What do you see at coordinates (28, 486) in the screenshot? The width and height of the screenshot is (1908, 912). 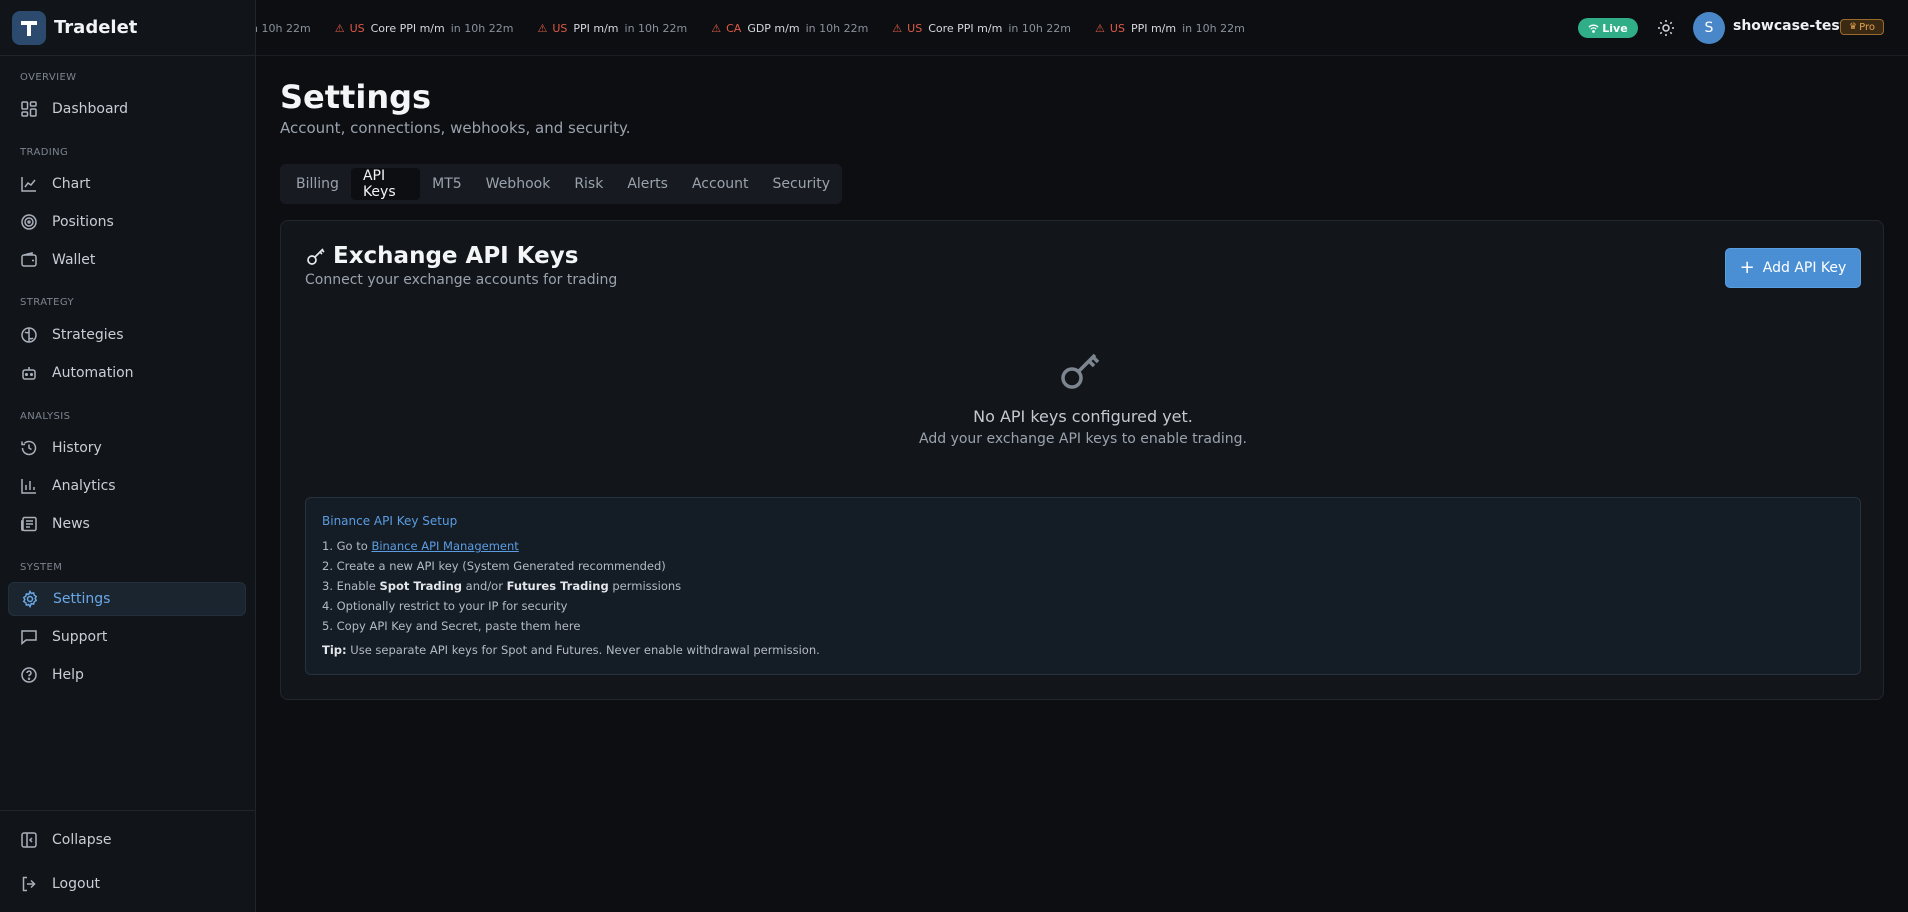 I see `bar-chart-icon` at bounding box center [28, 486].